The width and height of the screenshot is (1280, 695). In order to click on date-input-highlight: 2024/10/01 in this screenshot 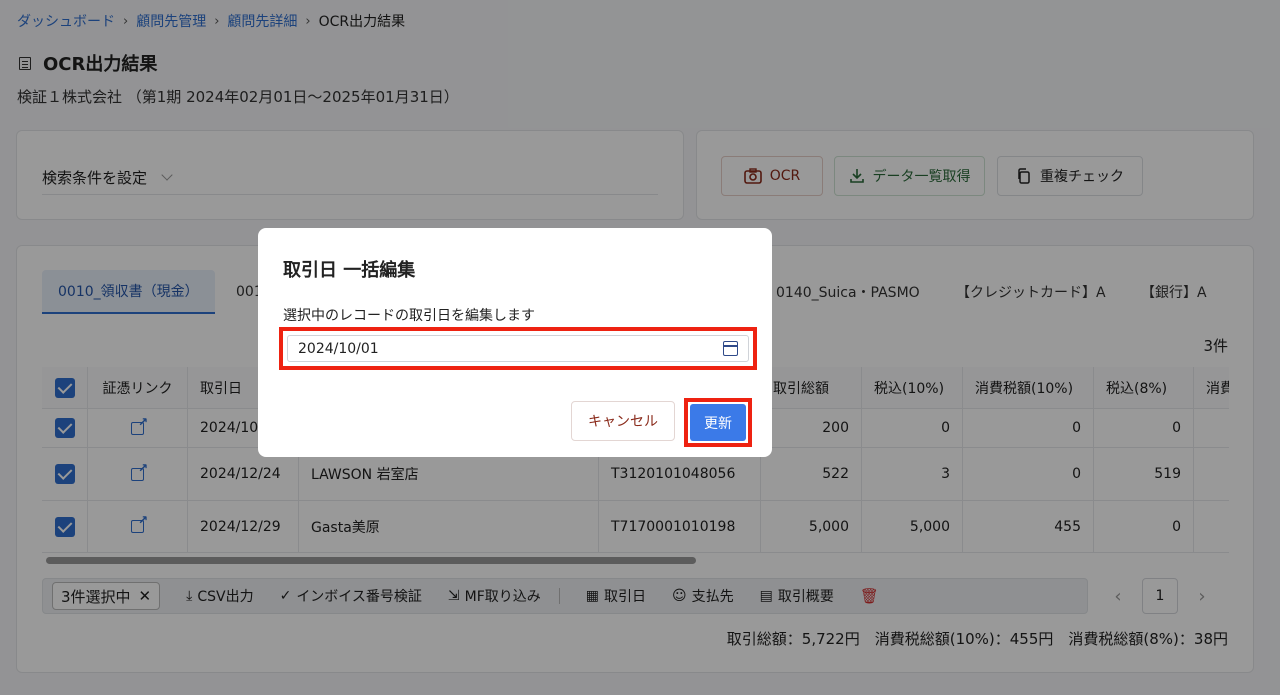, I will do `click(518, 348)`.